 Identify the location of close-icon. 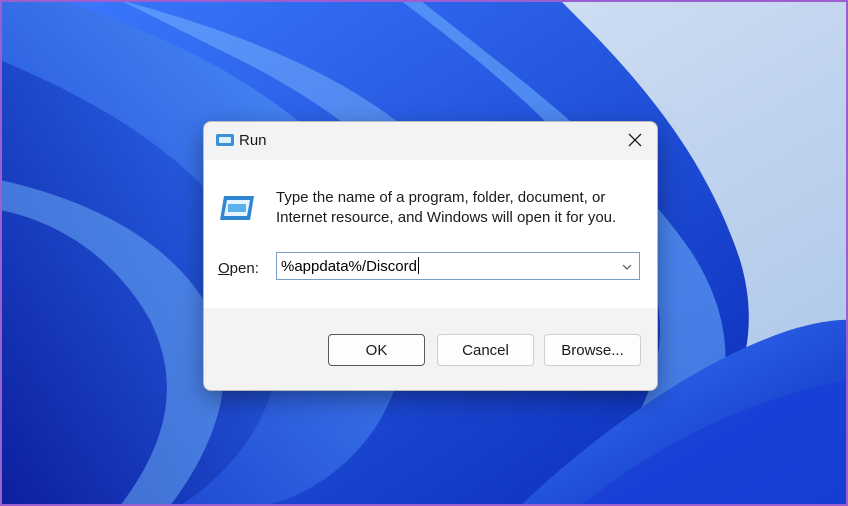
(635, 140).